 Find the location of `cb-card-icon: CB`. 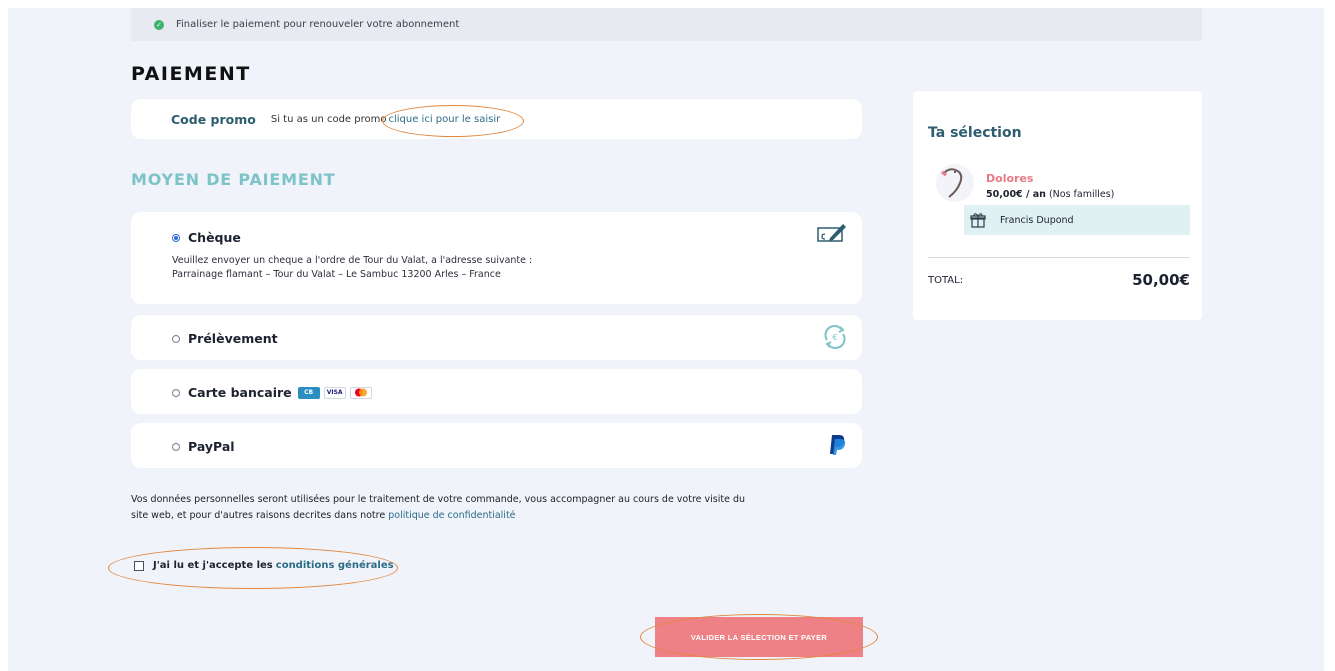

cb-card-icon: CB is located at coordinates (308, 392).